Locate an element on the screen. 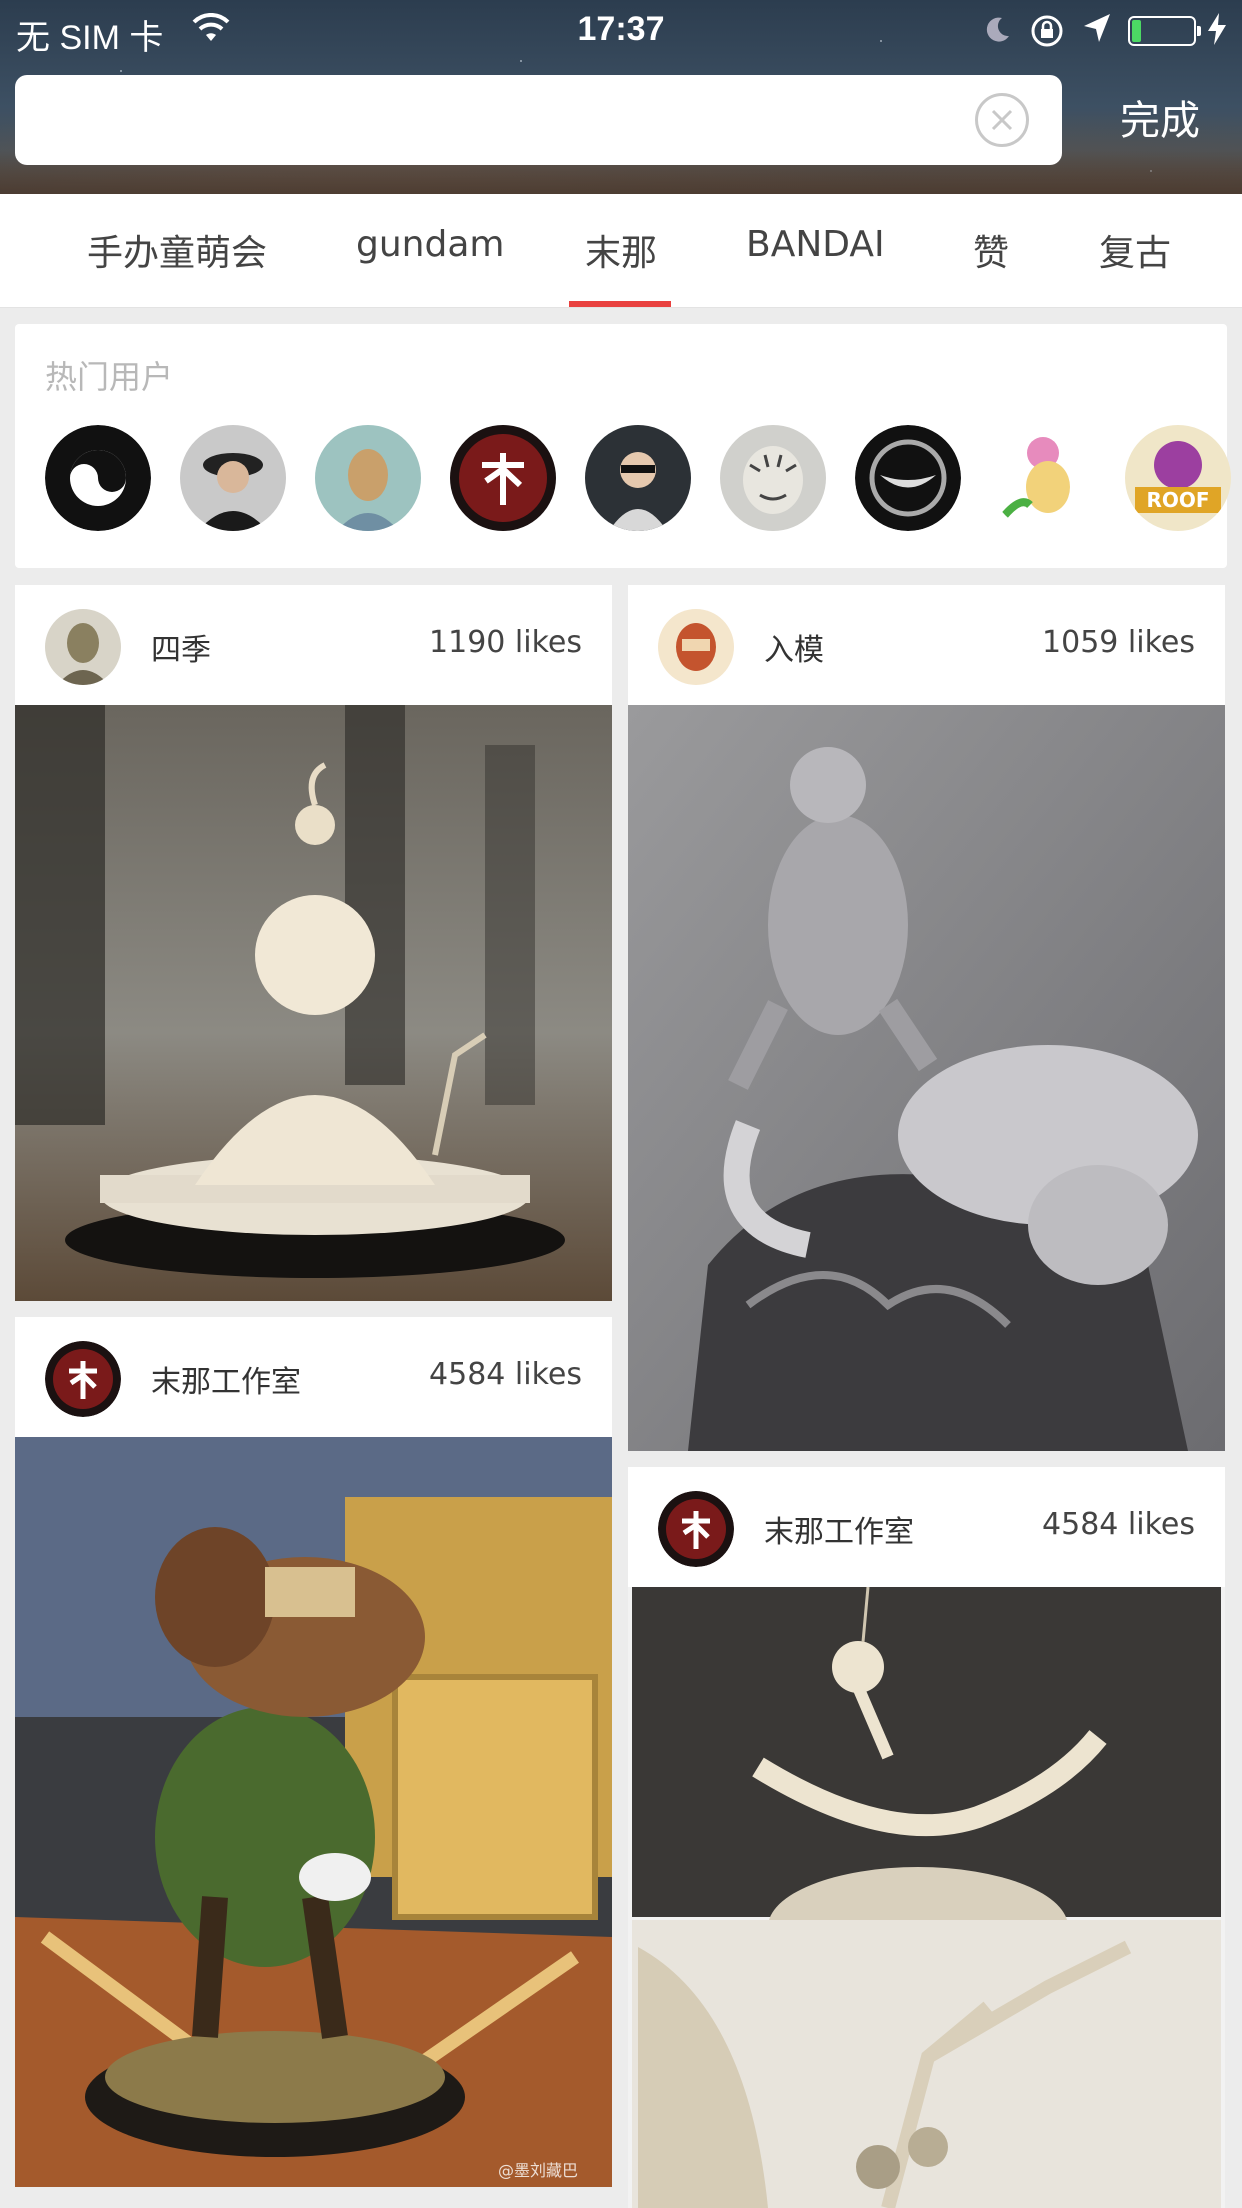 The height and width of the screenshot is (2208, 1242). done-button: 完成 is located at coordinates (1160, 117).